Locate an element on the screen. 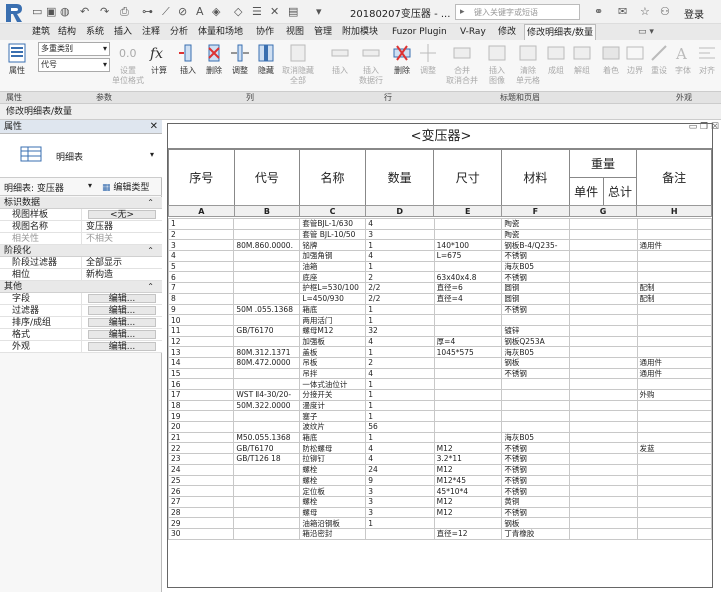  cell-name: 两用活门 is located at coordinates (333, 320).